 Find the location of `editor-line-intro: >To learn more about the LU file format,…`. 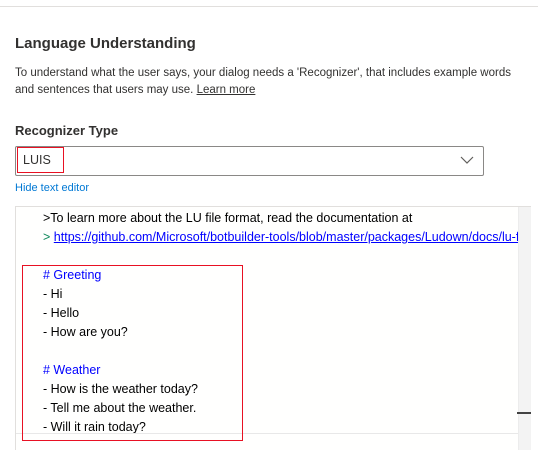

editor-line-intro: >To learn more about the LU file format,… is located at coordinates (228, 218).